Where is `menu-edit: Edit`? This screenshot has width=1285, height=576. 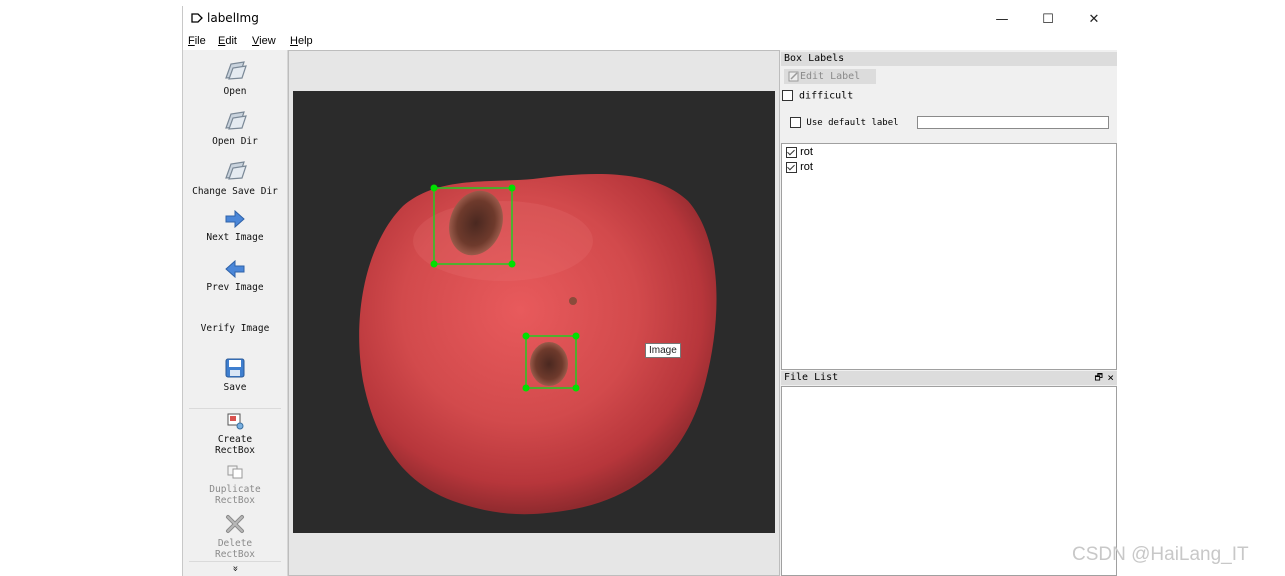
menu-edit: Edit is located at coordinates (227, 41).